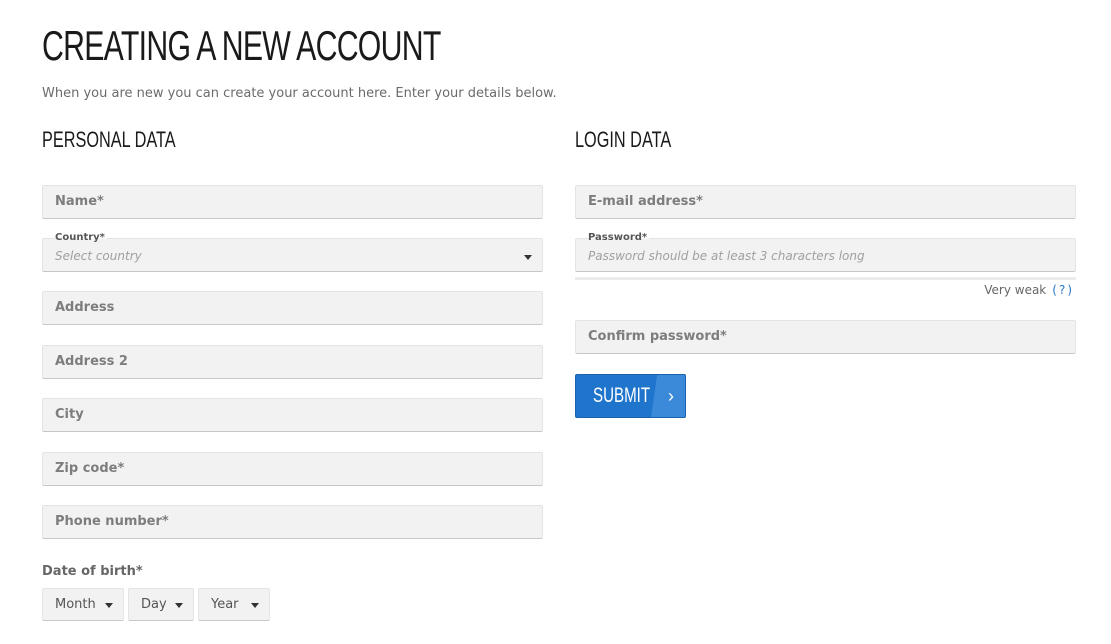 The image size is (1111, 644). Describe the element at coordinates (292, 362) in the screenshot. I see `address2-field: Address 2` at that location.